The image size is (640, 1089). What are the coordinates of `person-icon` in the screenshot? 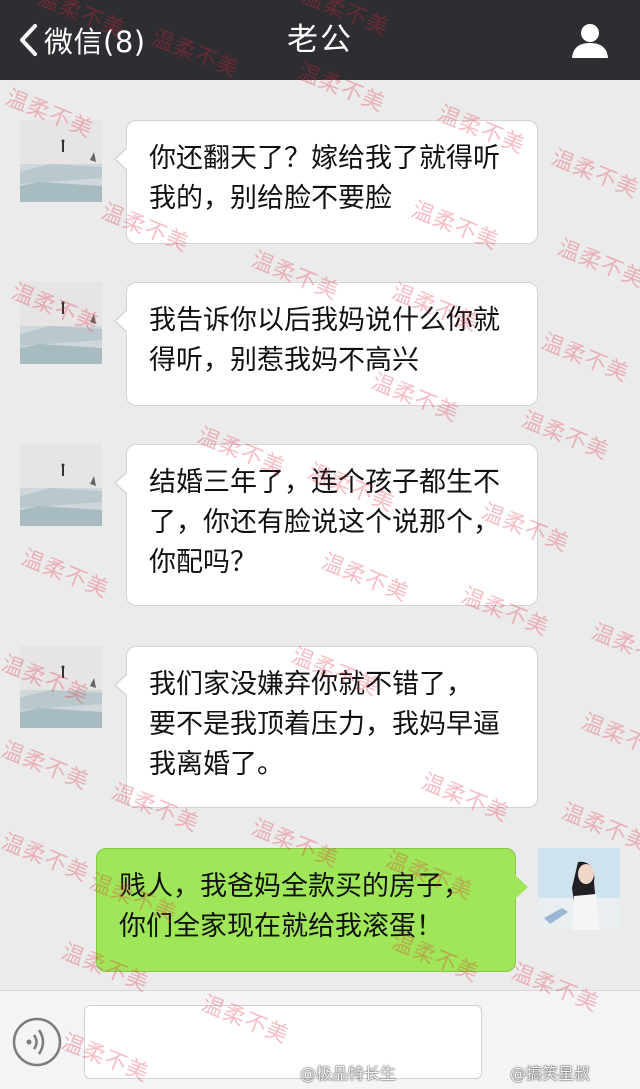 It's located at (590, 41).